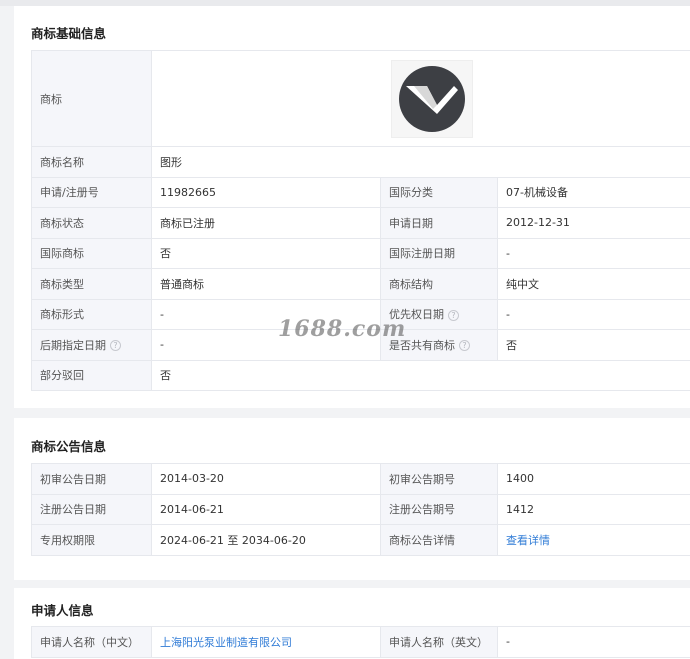  I want to click on value-intl-mark: 否, so click(266, 253).